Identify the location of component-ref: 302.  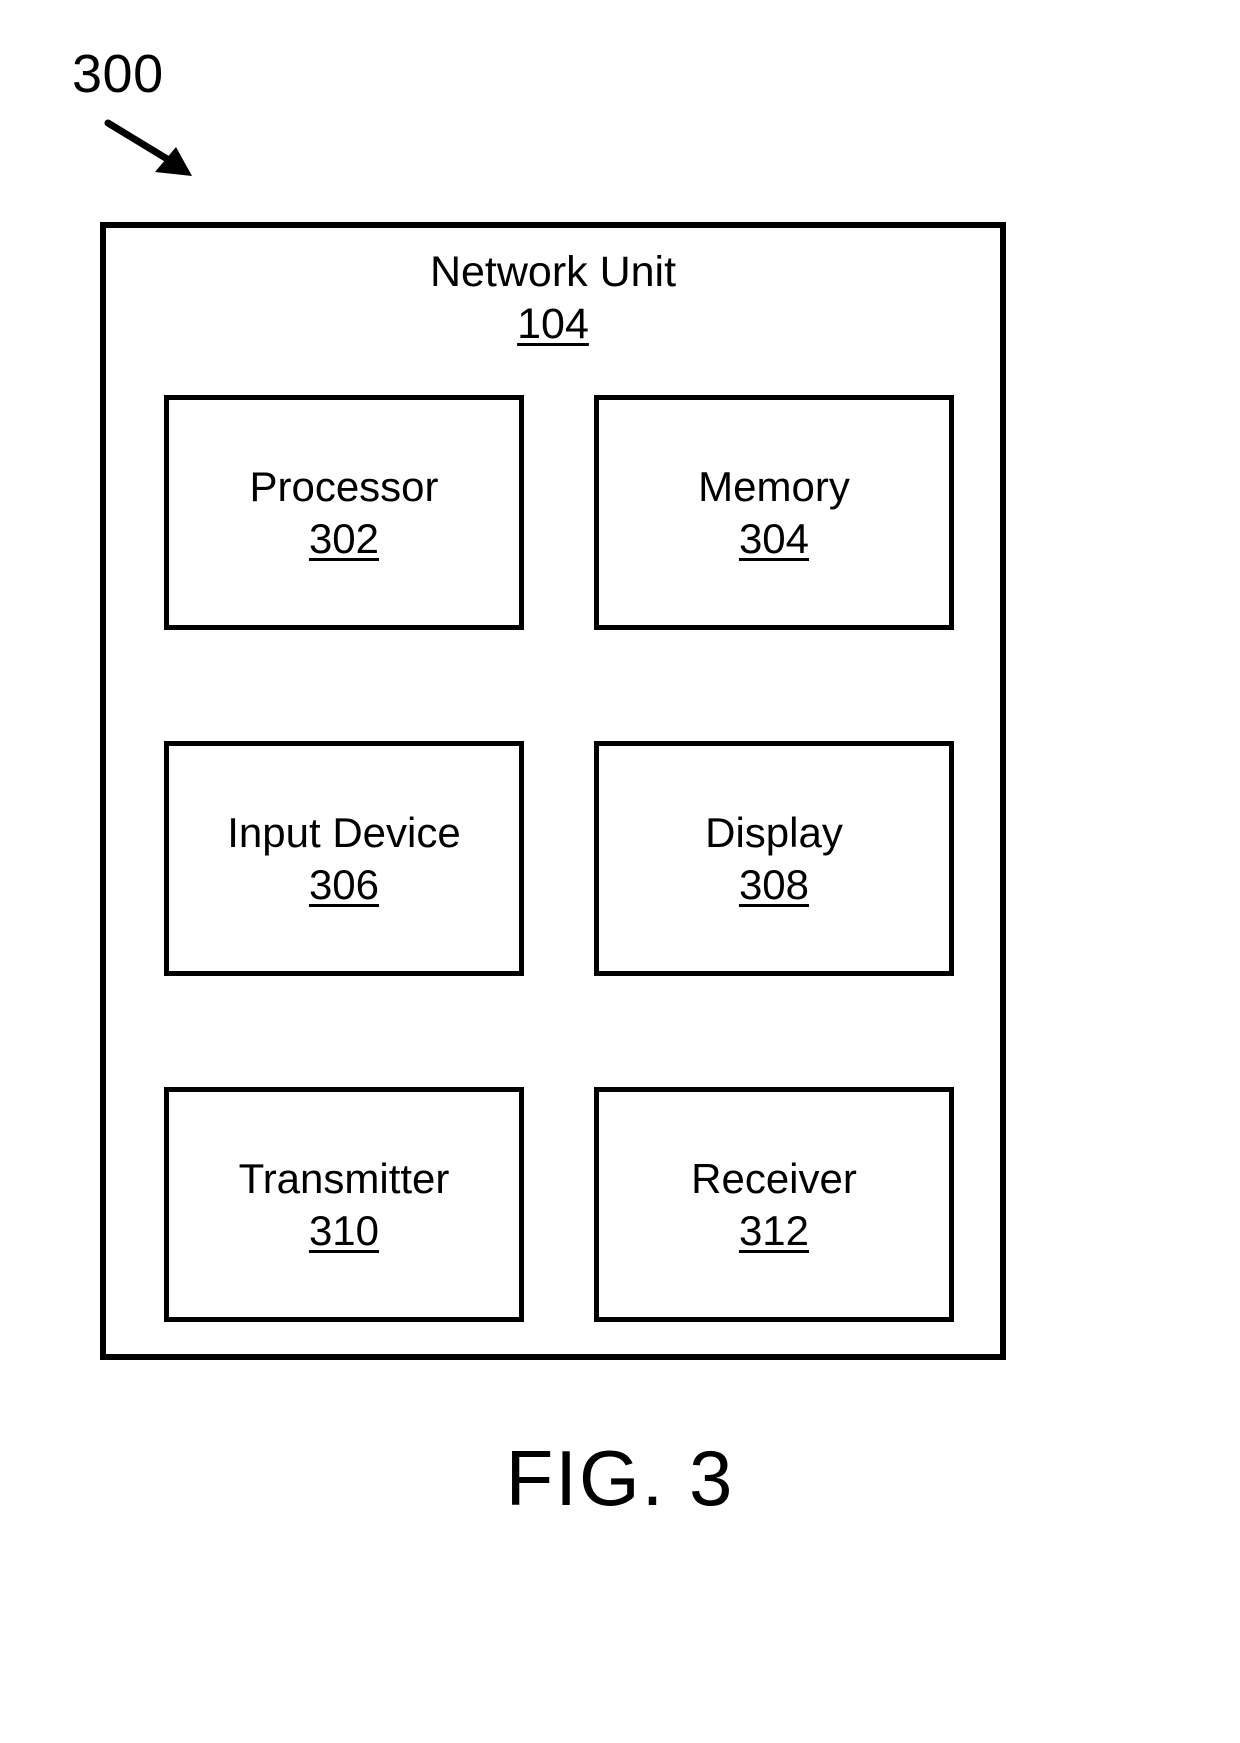
(344, 538).